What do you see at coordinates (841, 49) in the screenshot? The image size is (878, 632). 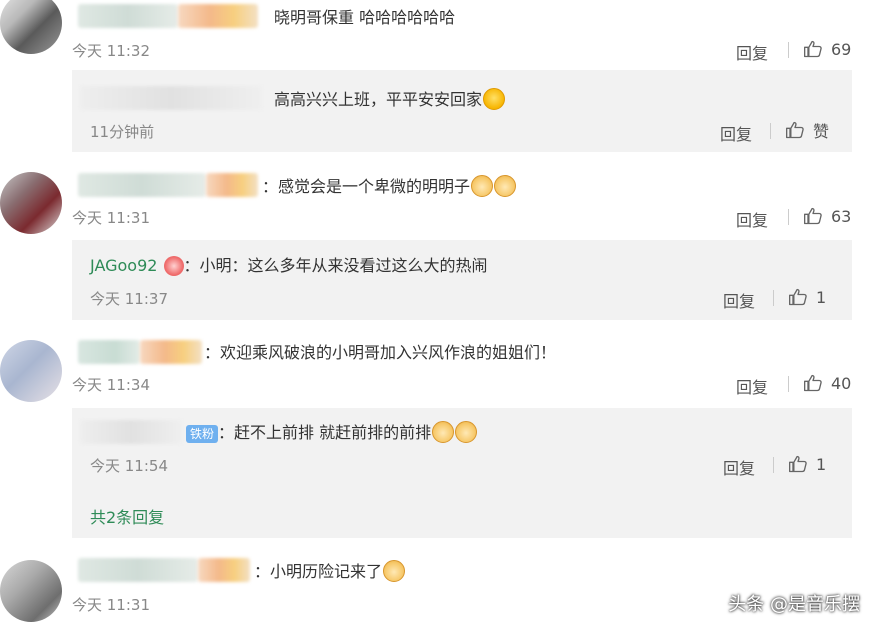 I see `like-count: 69` at bounding box center [841, 49].